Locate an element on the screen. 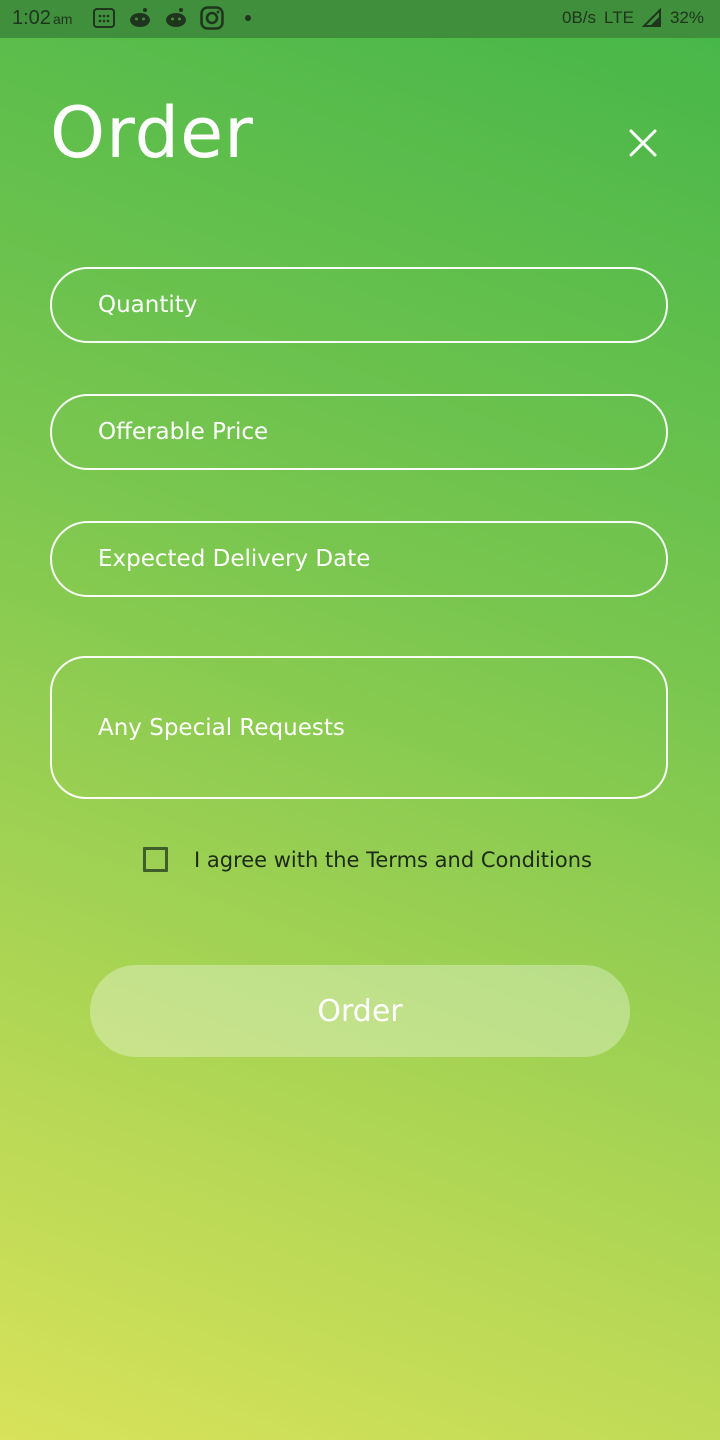 The width and height of the screenshot is (720, 1440). notification-icons is located at coordinates (176, 18).